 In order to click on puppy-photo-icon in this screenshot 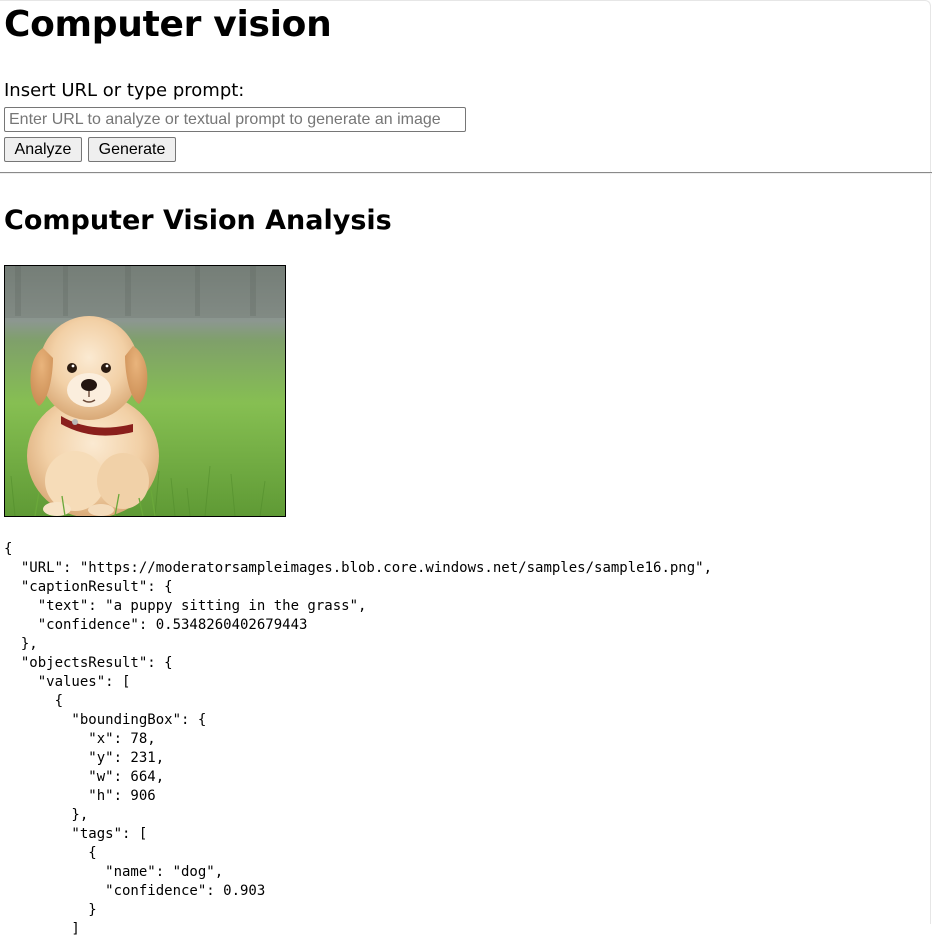, I will do `click(145, 391)`.